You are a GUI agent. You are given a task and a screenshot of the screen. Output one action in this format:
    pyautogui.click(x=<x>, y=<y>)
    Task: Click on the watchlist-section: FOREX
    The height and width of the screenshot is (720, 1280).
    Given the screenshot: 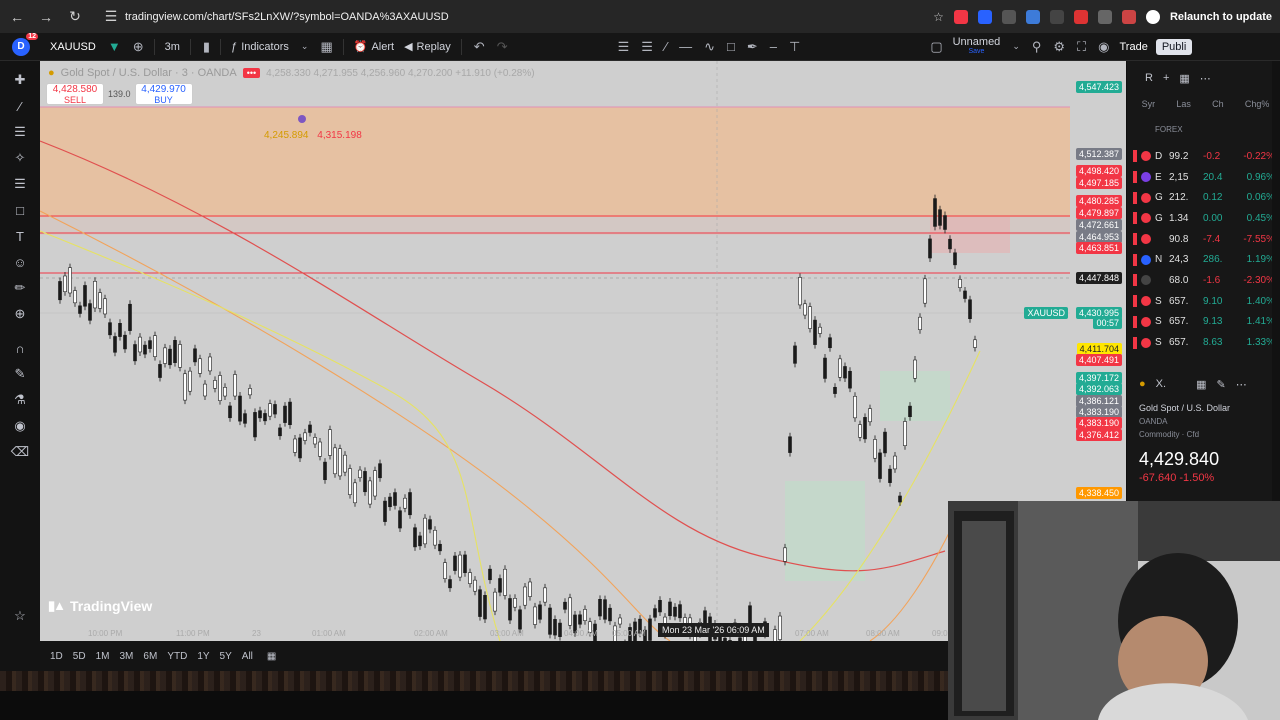 What is the action you would take?
    pyautogui.click(x=1203, y=129)
    